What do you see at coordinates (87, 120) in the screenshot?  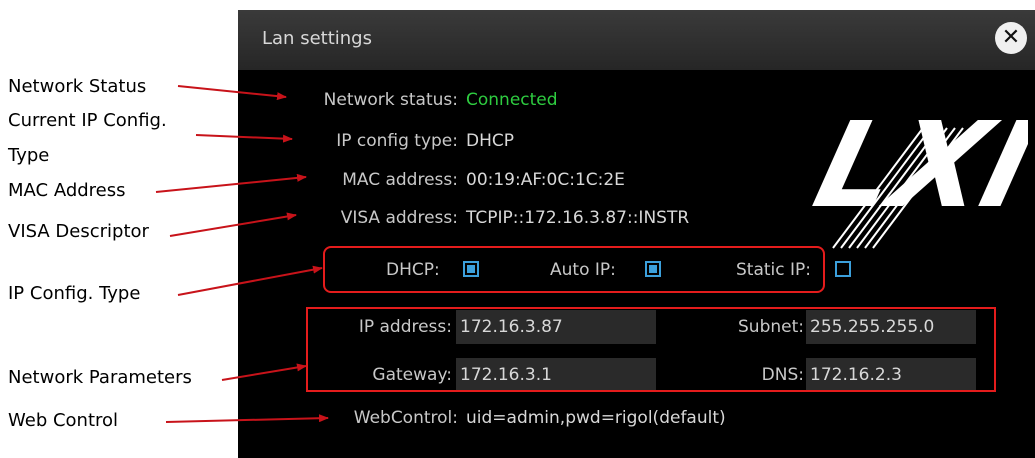 I see `callout-current-ip-config: Current IP Config.` at bounding box center [87, 120].